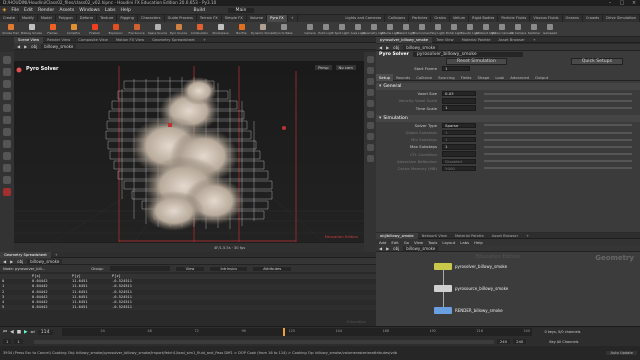 This screenshot has height=360, width=640. I want to click on param-tab-collision: Collision, so click(424, 77).